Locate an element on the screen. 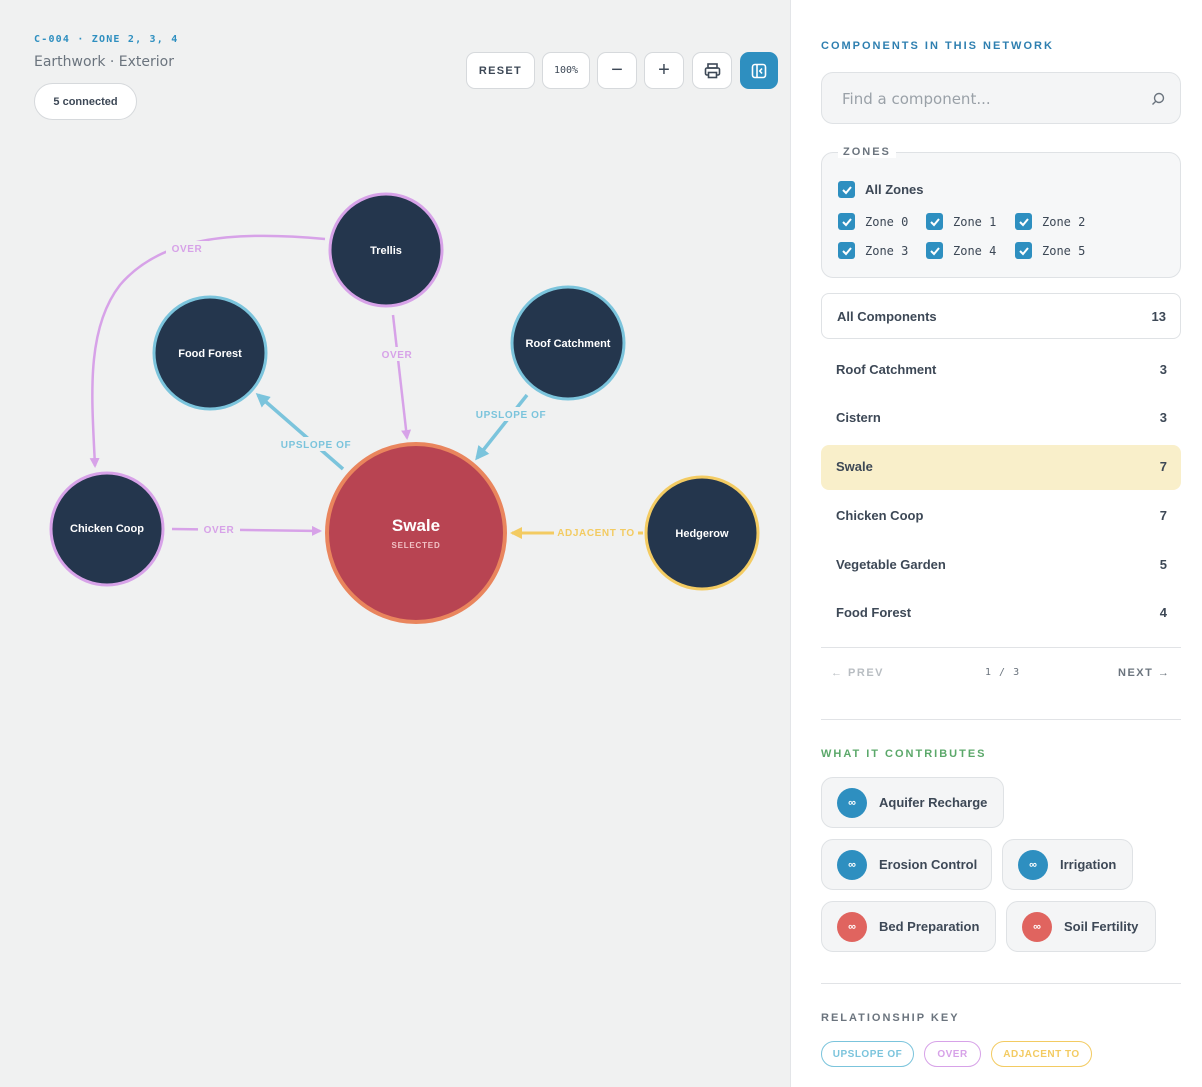  component-label: Cistern is located at coordinates (858, 417).